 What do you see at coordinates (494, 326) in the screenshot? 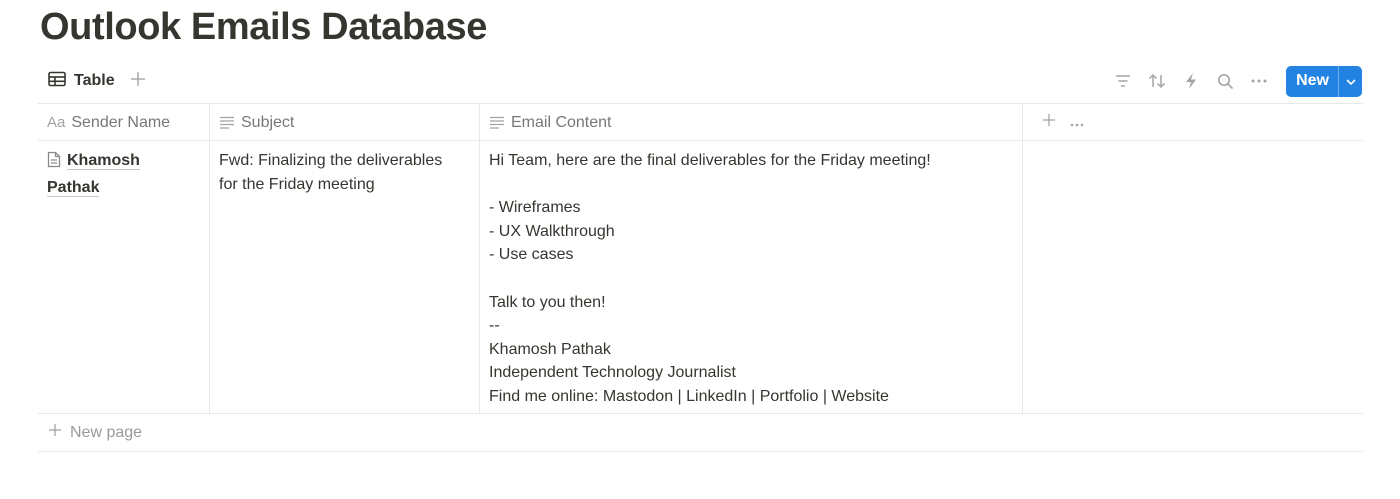
I see `content-line: --` at bounding box center [494, 326].